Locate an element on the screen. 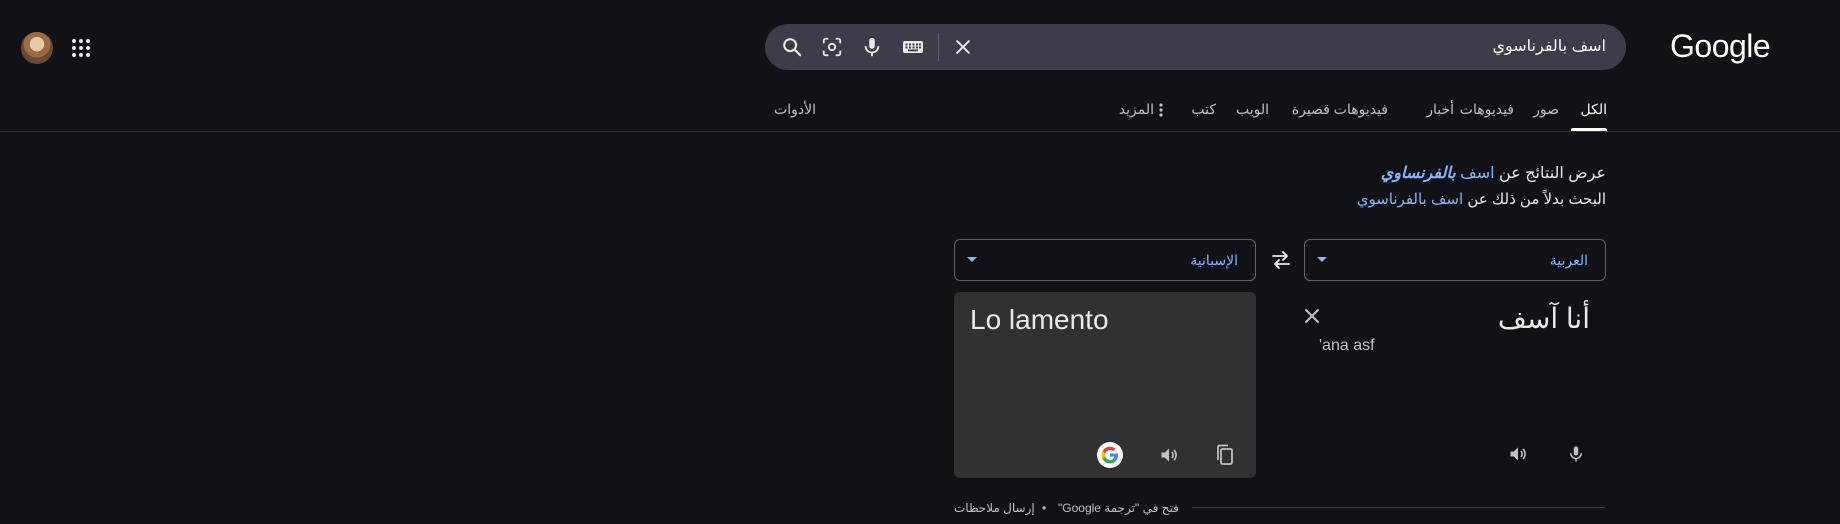  open-in-google-translate-link: فتح في "ترجمة Google" is located at coordinates (1118, 508).